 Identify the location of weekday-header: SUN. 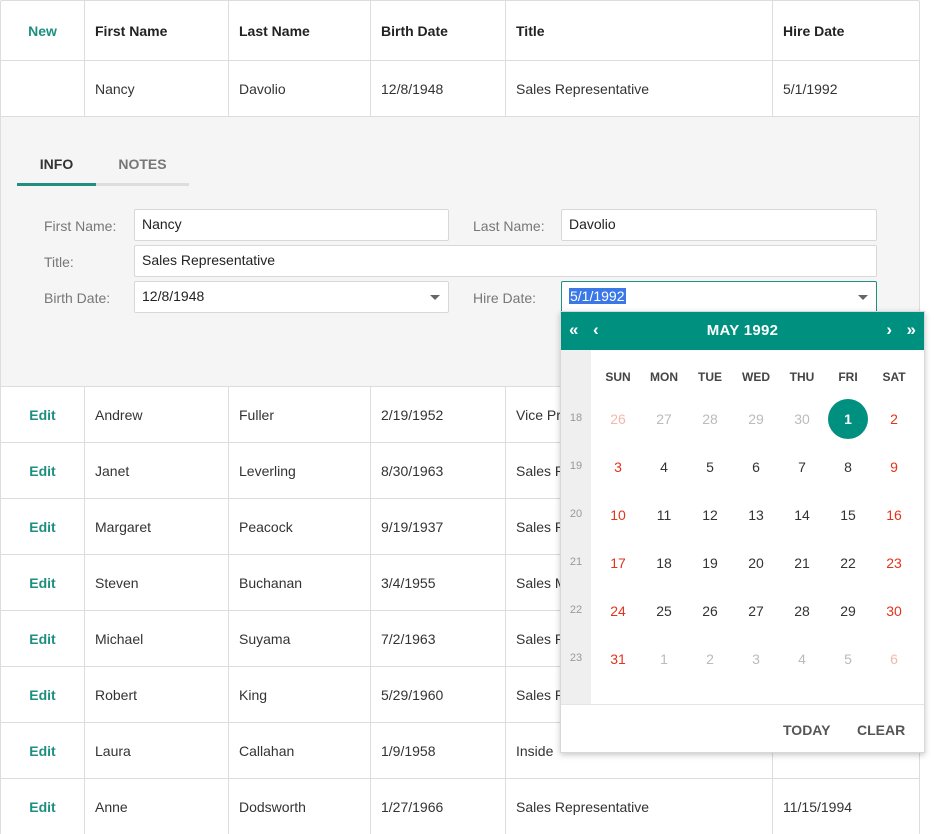
(618, 377).